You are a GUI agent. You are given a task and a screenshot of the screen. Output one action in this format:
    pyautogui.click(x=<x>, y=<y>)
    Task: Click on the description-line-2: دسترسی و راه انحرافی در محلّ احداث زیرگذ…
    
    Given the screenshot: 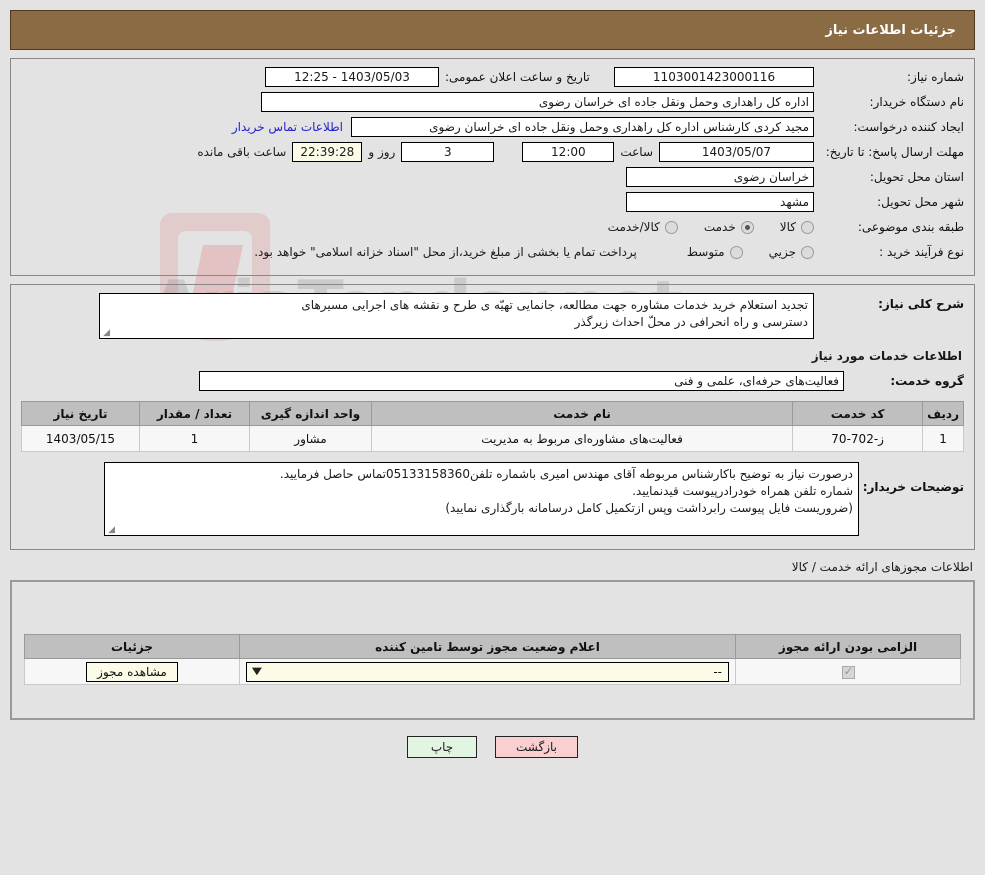 What is the action you would take?
    pyautogui.click(x=691, y=322)
    